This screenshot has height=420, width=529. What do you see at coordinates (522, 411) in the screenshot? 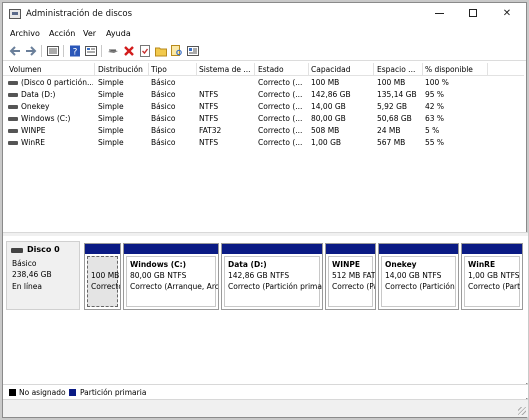
I see `resize-grip` at bounding box center [522, 411].